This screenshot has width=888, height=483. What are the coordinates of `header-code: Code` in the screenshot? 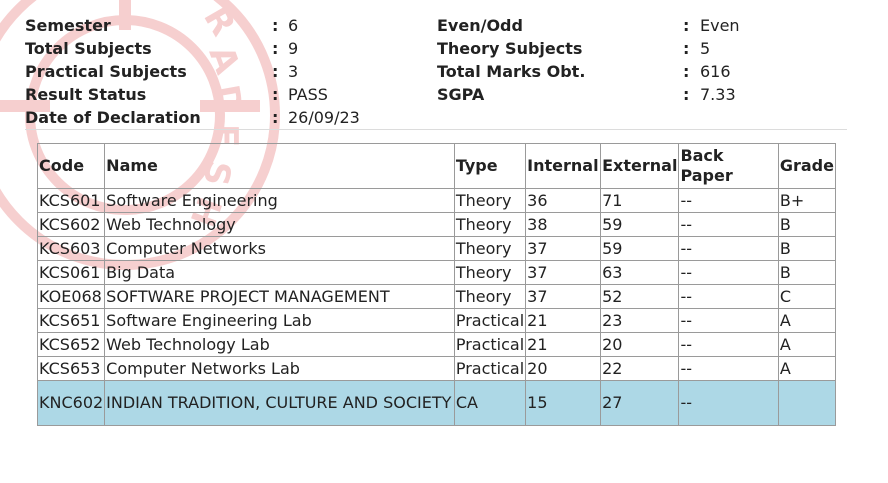 It's located at (71, 166).